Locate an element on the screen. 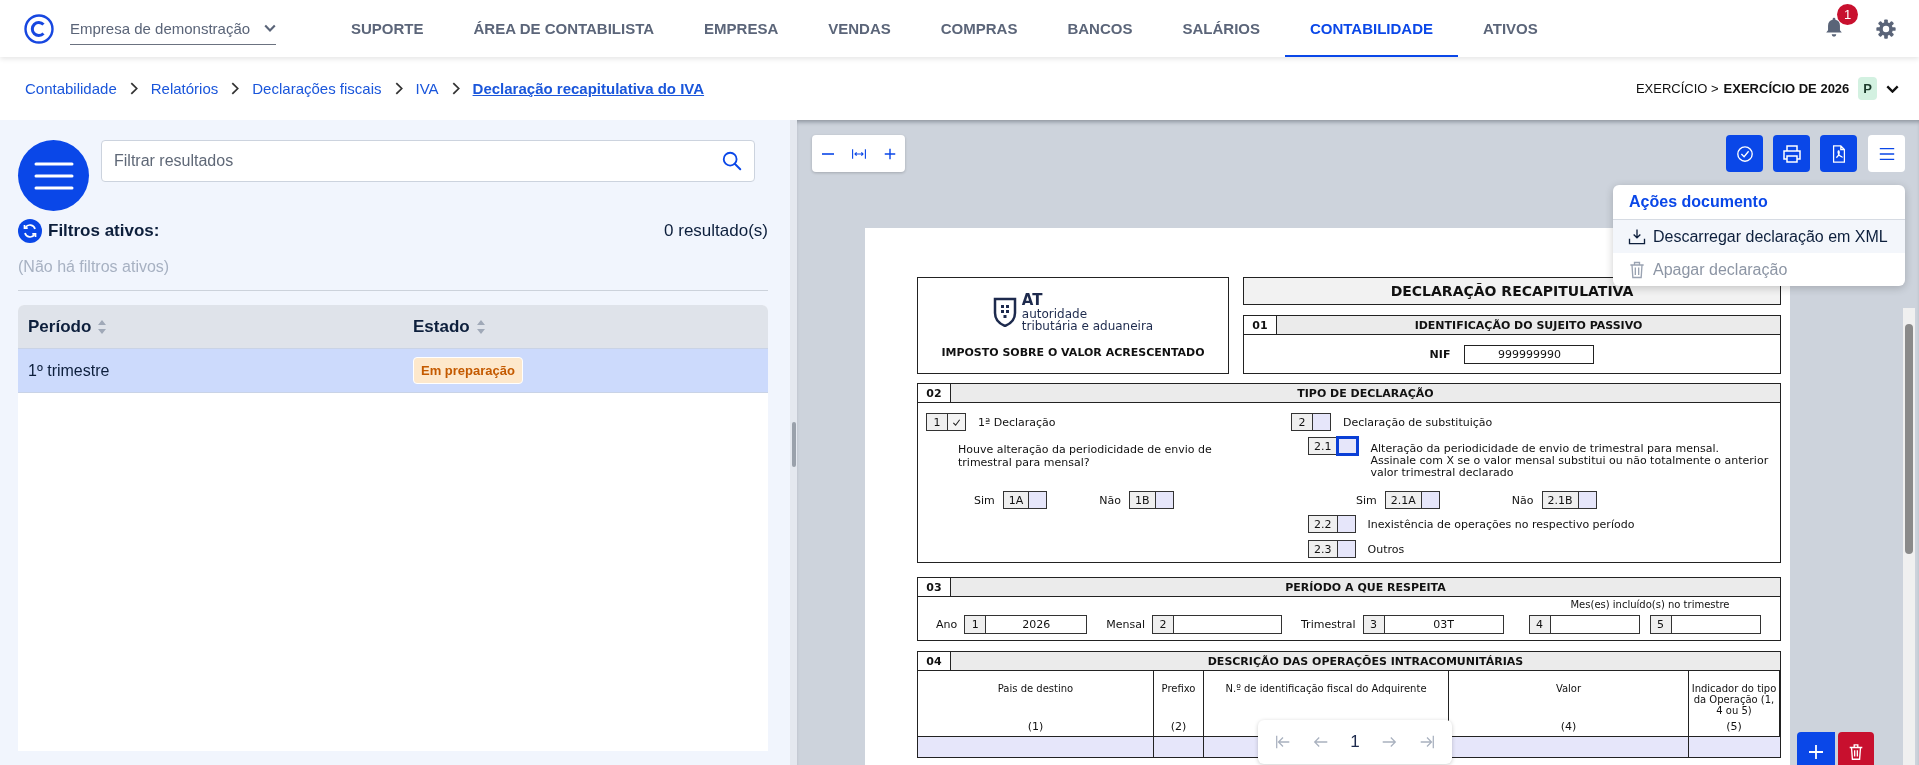 This screenshot has width=1919, height=765. company-select: Empresa de demonstração is located at coordinates (173, 28).